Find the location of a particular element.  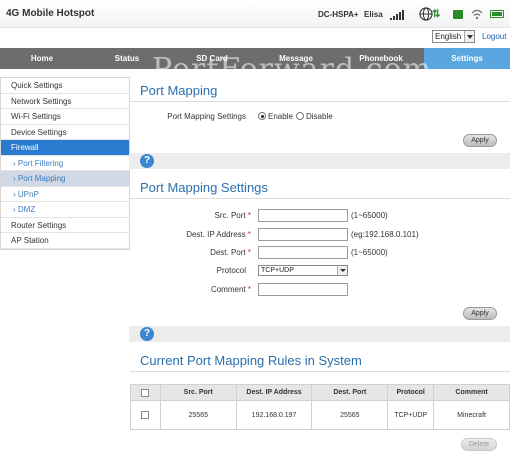

dest-ip-label: Dest. IP Address * is located at coordinates (218, 234).